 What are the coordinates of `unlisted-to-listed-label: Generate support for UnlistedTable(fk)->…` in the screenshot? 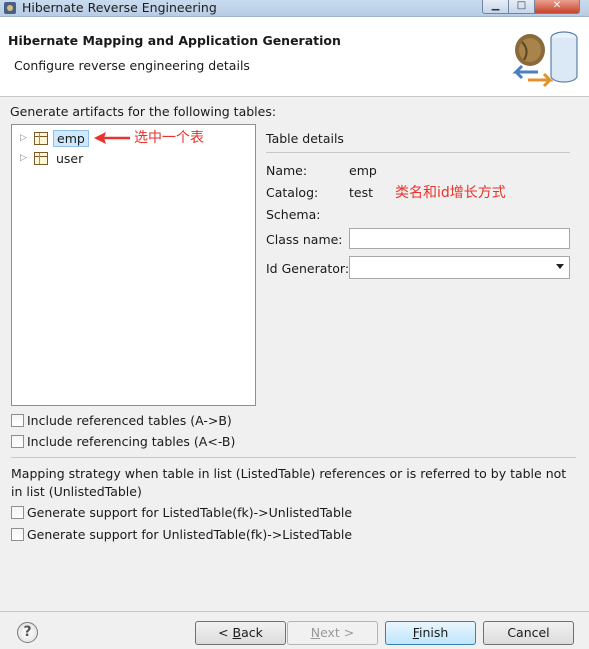 It's located at (190, 534).